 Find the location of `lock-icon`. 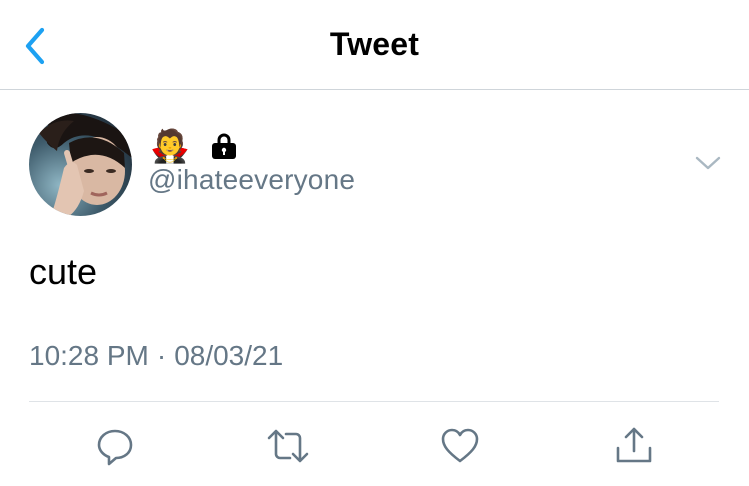

lock-icon is located at coordinates (224, 146).